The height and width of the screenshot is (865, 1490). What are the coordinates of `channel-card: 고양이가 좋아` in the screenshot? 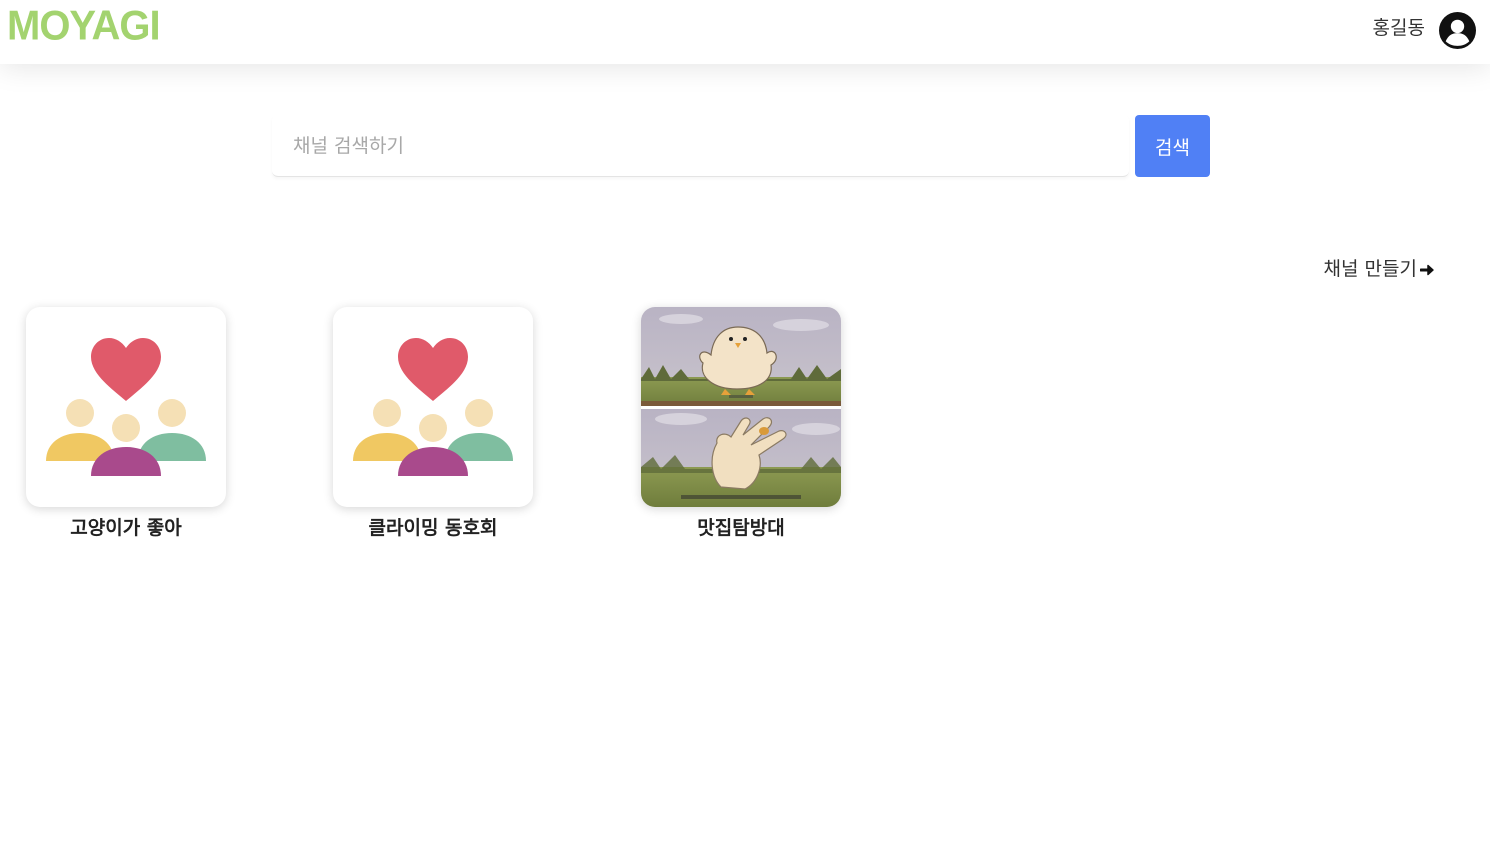 It's located at (126, 423).